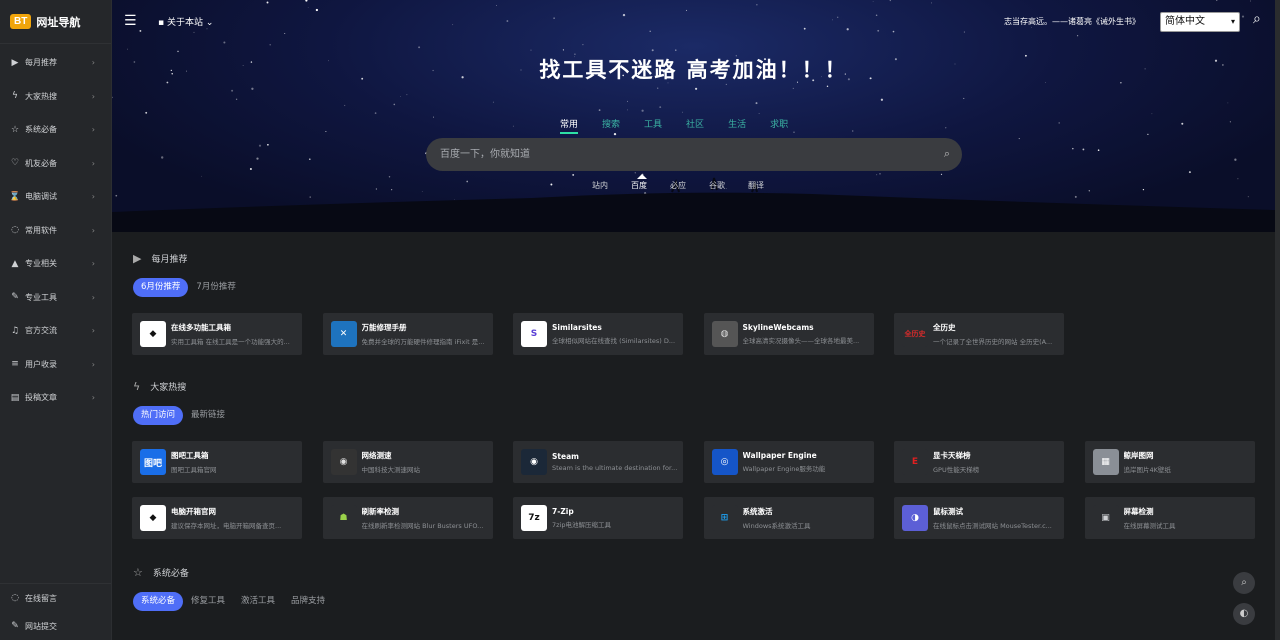 The image size is (1280, 640). What do you see at coordinates (1244, 614) in the screenshot?
I see `theme-toggle-icon: ◐` at bounding box center [1244, 614].